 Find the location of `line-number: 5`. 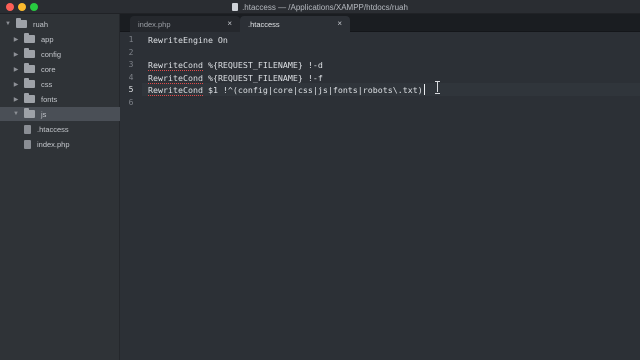

line-number: 5 is located at coordinates (131, 89).